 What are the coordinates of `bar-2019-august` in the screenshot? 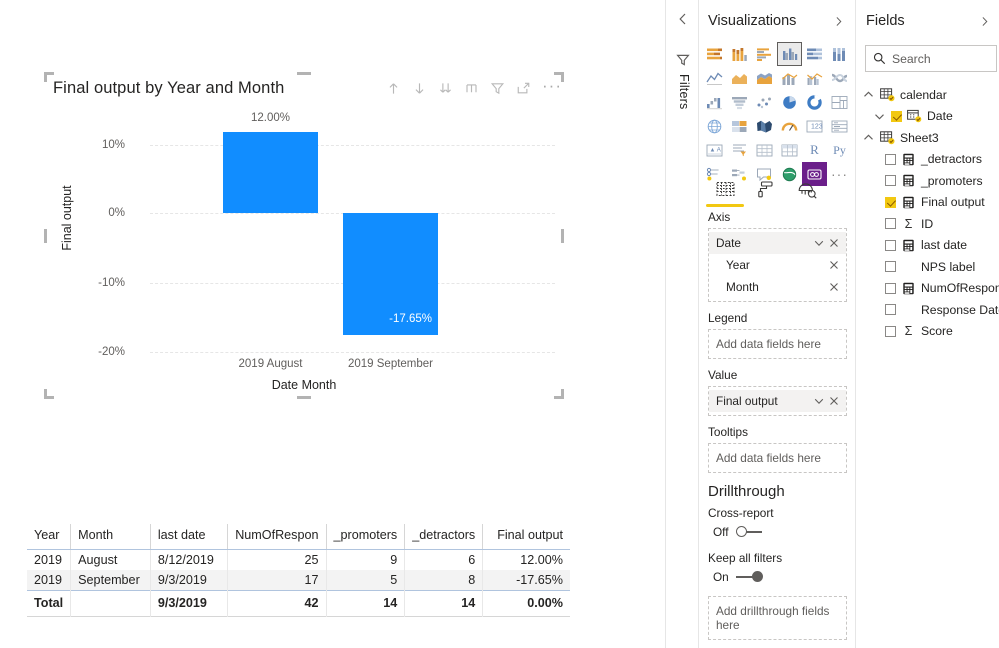 It's located at (270, 172).